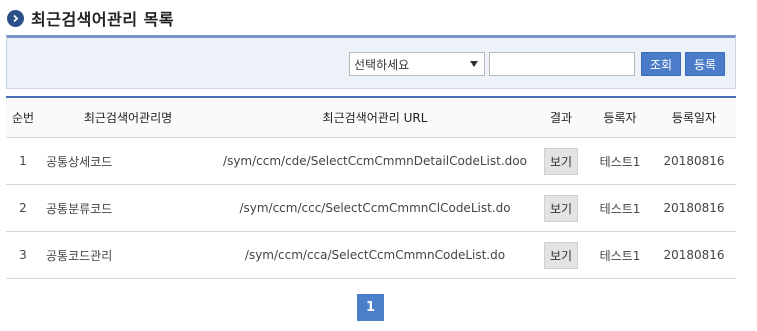 The width and height of the screenshot is (757, 331). Describe the element at coordinates (375, 118) in the screenshot. I see `header-url: 최근검색어관리 URL` at that location.